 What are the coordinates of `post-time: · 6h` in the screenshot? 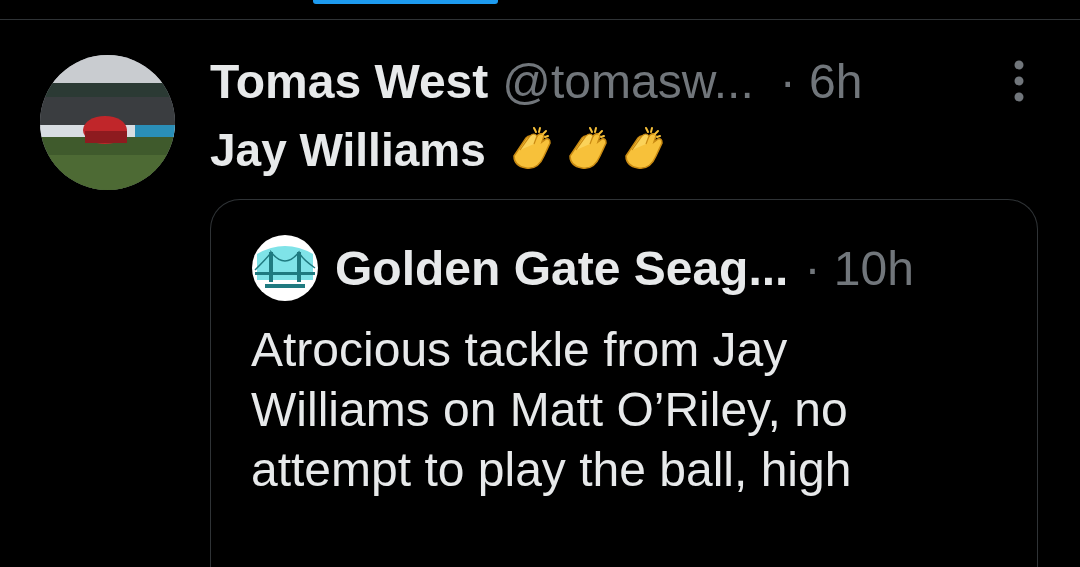 It's located at (821, 81).